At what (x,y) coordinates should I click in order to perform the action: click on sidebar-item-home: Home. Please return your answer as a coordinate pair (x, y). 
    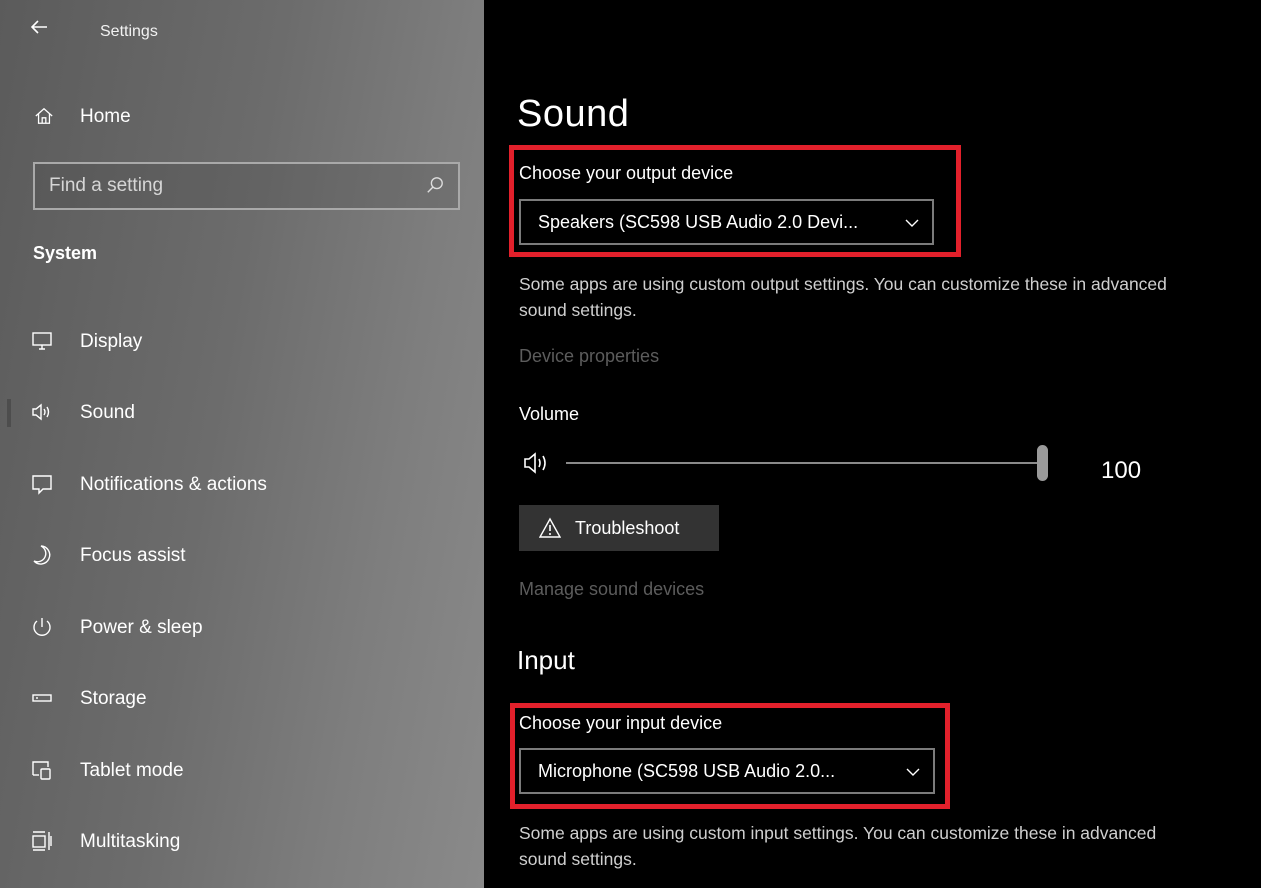
    Looking at the image, I should click on (242, 117).